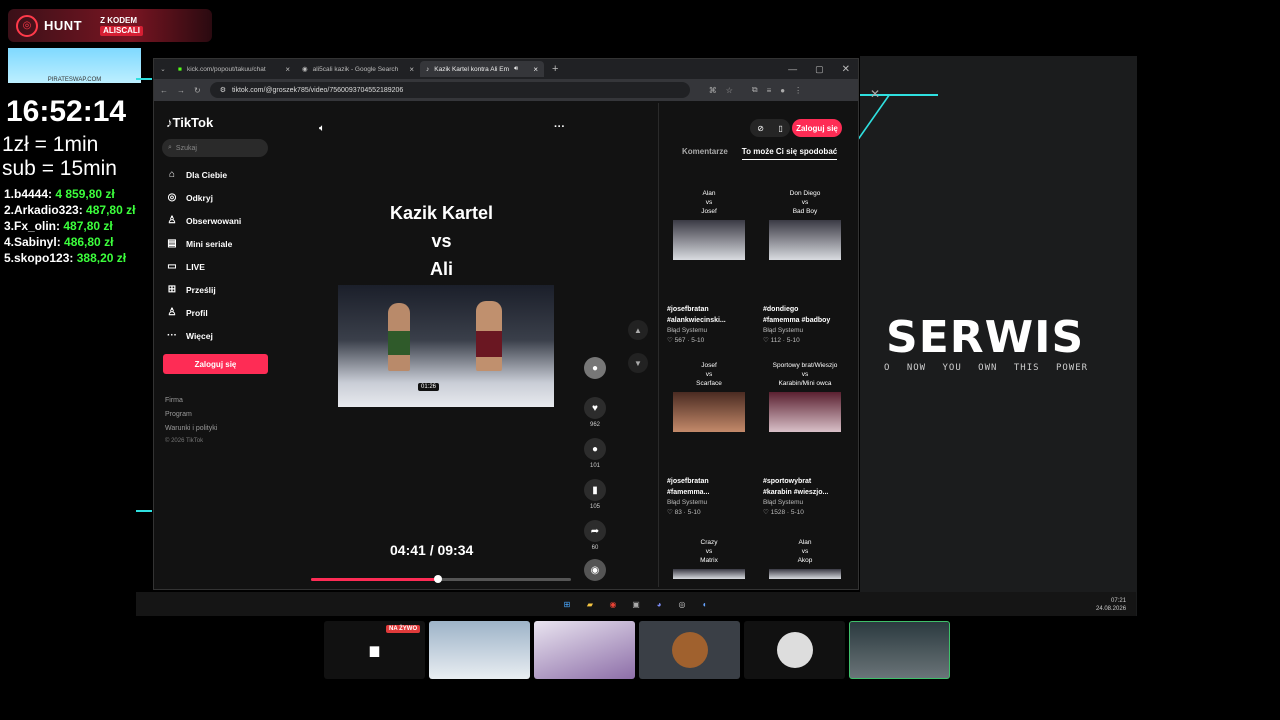 This screenshot has height=720, width=1280. Describe the element at coordinates (27, 25) in the screenshot. I see `hunt-logo-icon: ◎` at that location.